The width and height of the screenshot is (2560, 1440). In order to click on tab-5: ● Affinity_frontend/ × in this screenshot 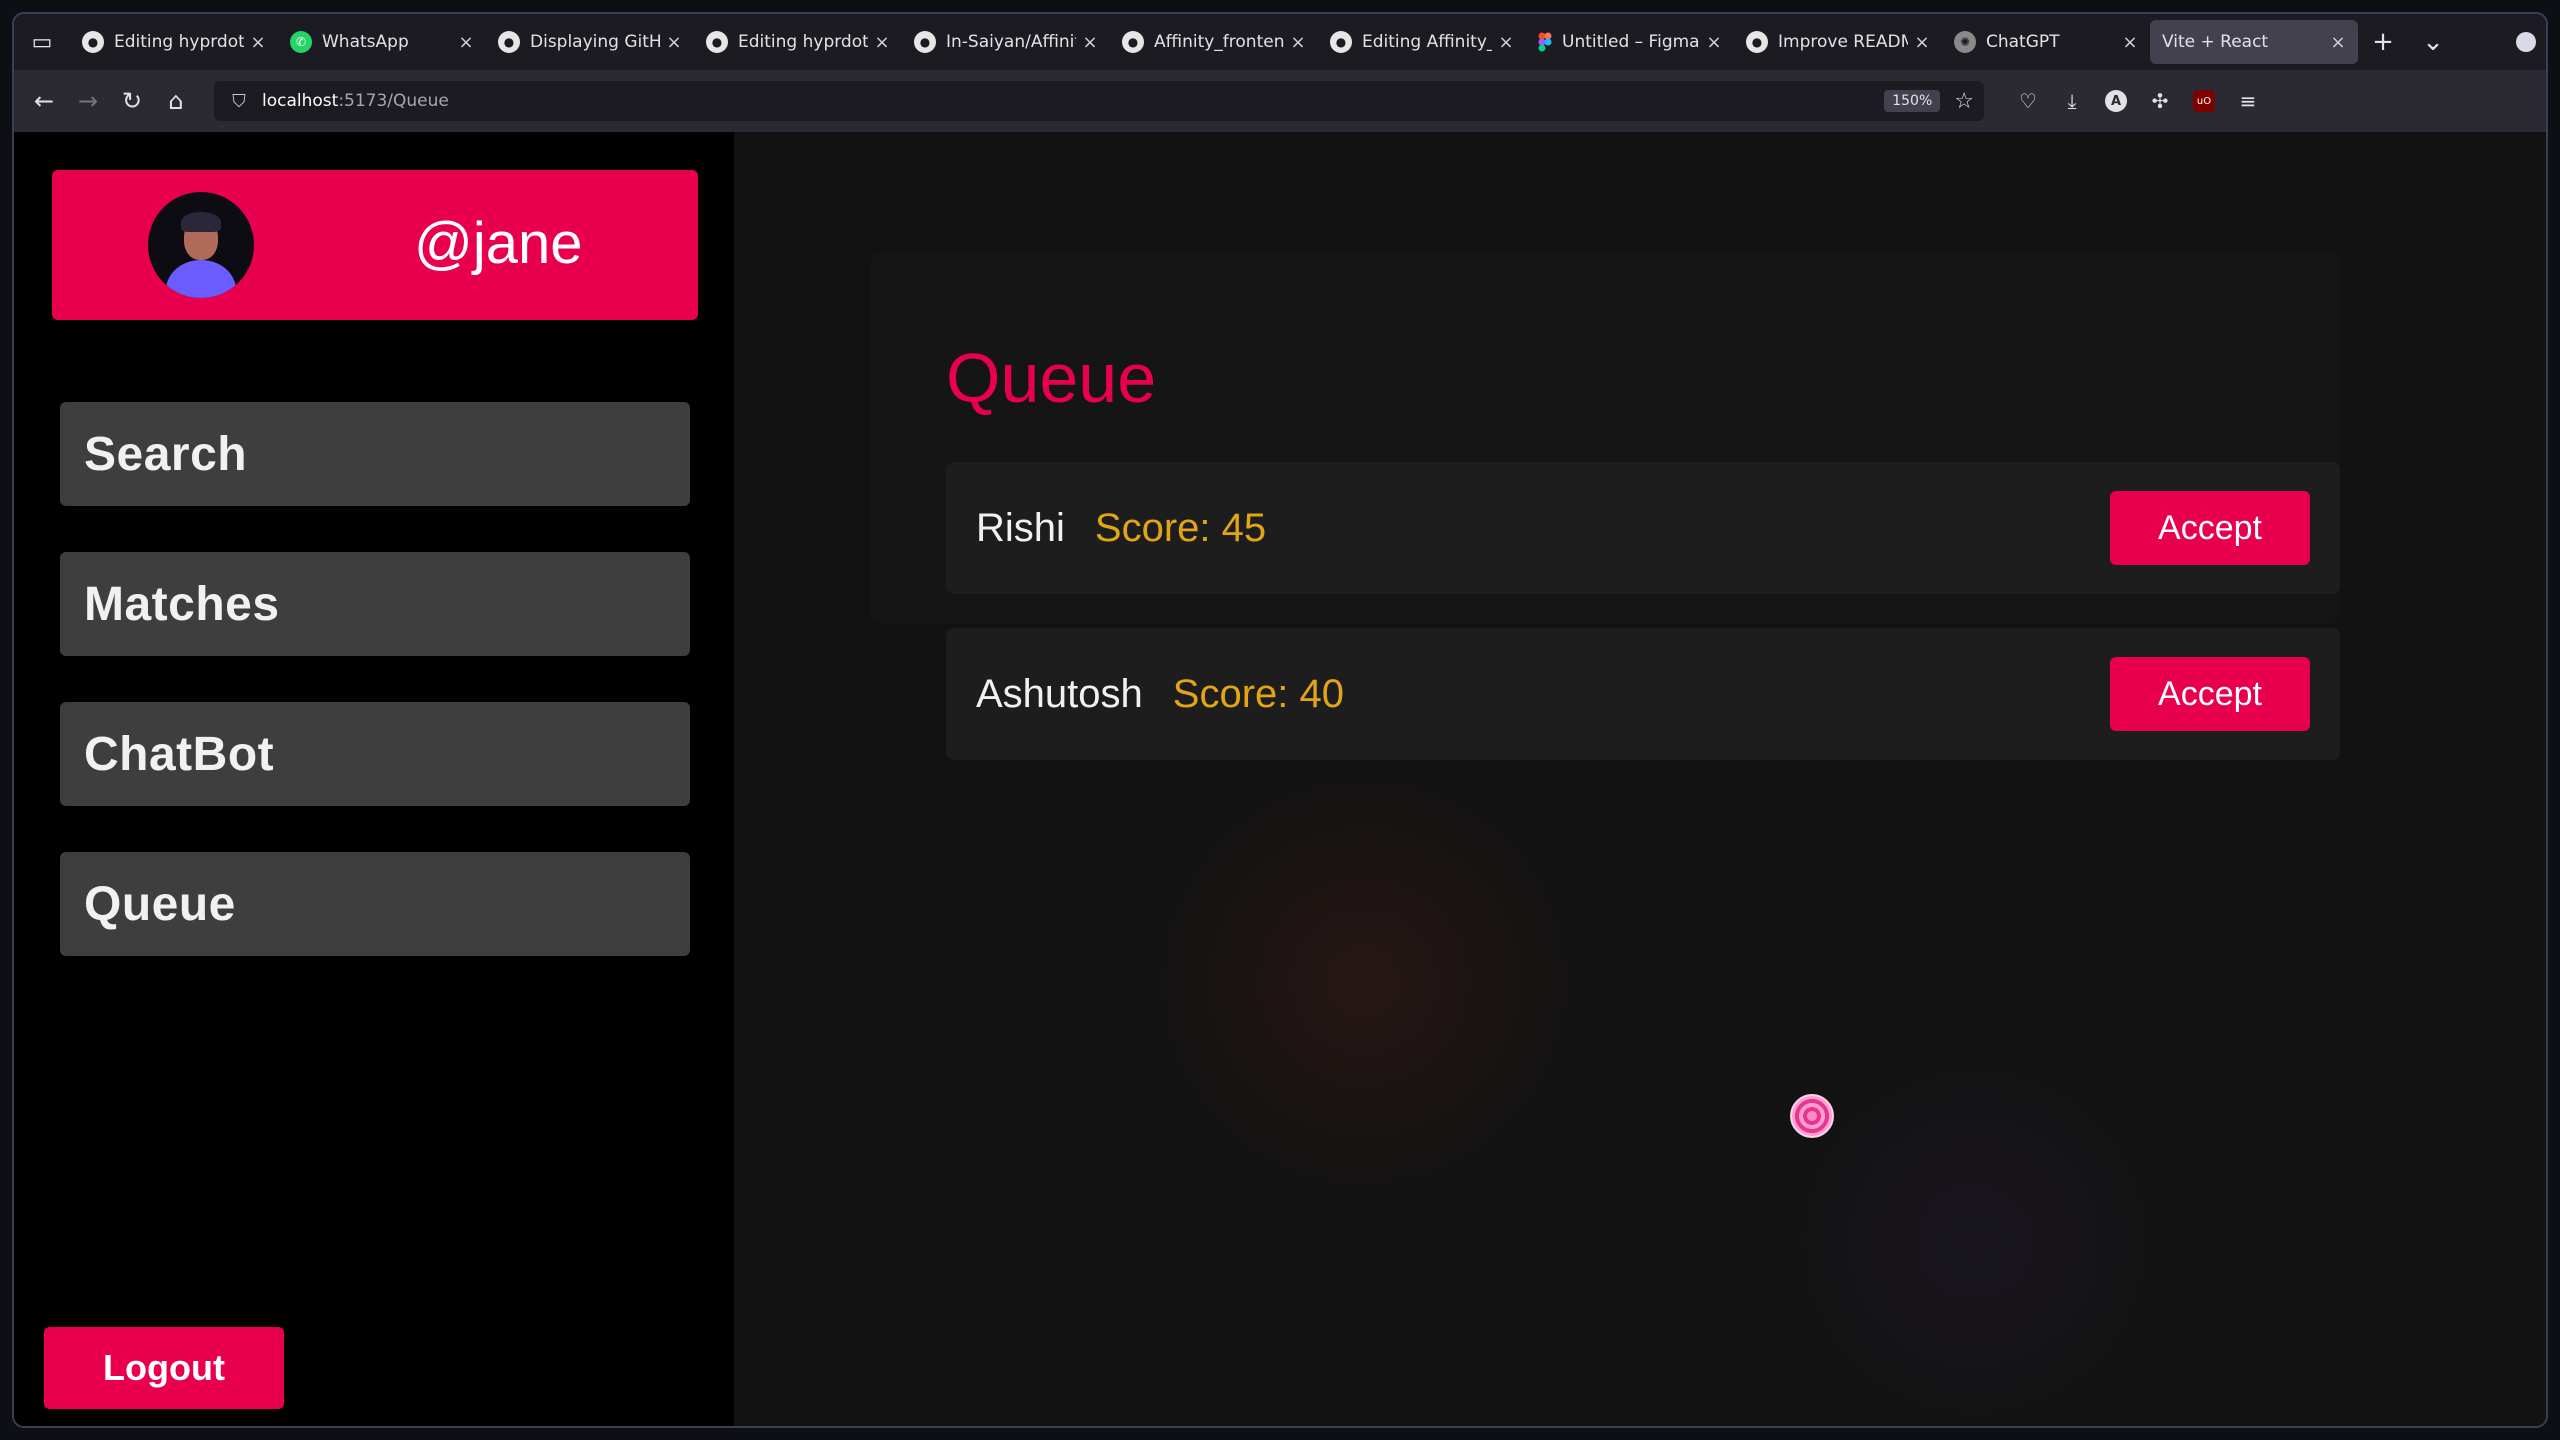, I will do `click(1214, 42)`.